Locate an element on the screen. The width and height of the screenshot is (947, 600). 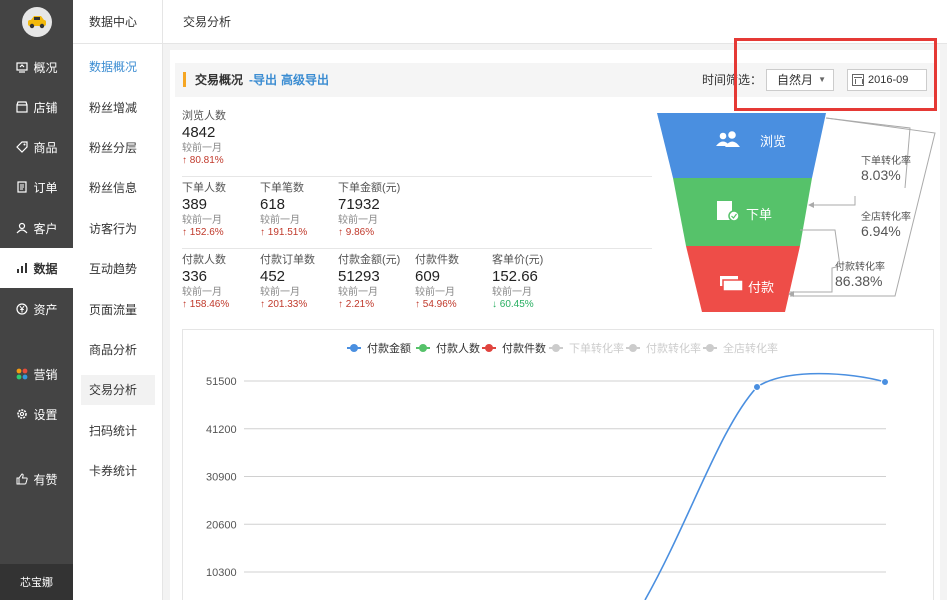
y-tick-label: 51500 is located at coordinates (221, 382).